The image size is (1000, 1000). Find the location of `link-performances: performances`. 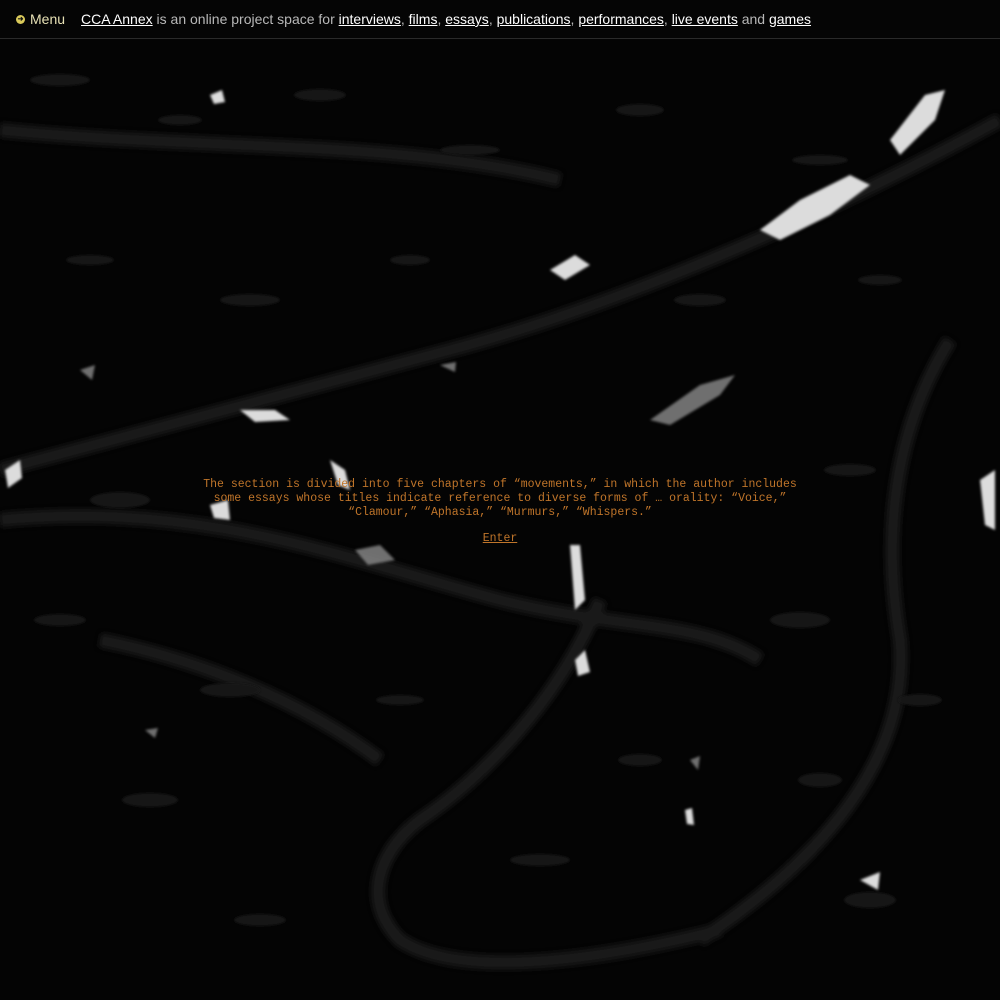

link-performances: performances is located at coordinates (621, 19).